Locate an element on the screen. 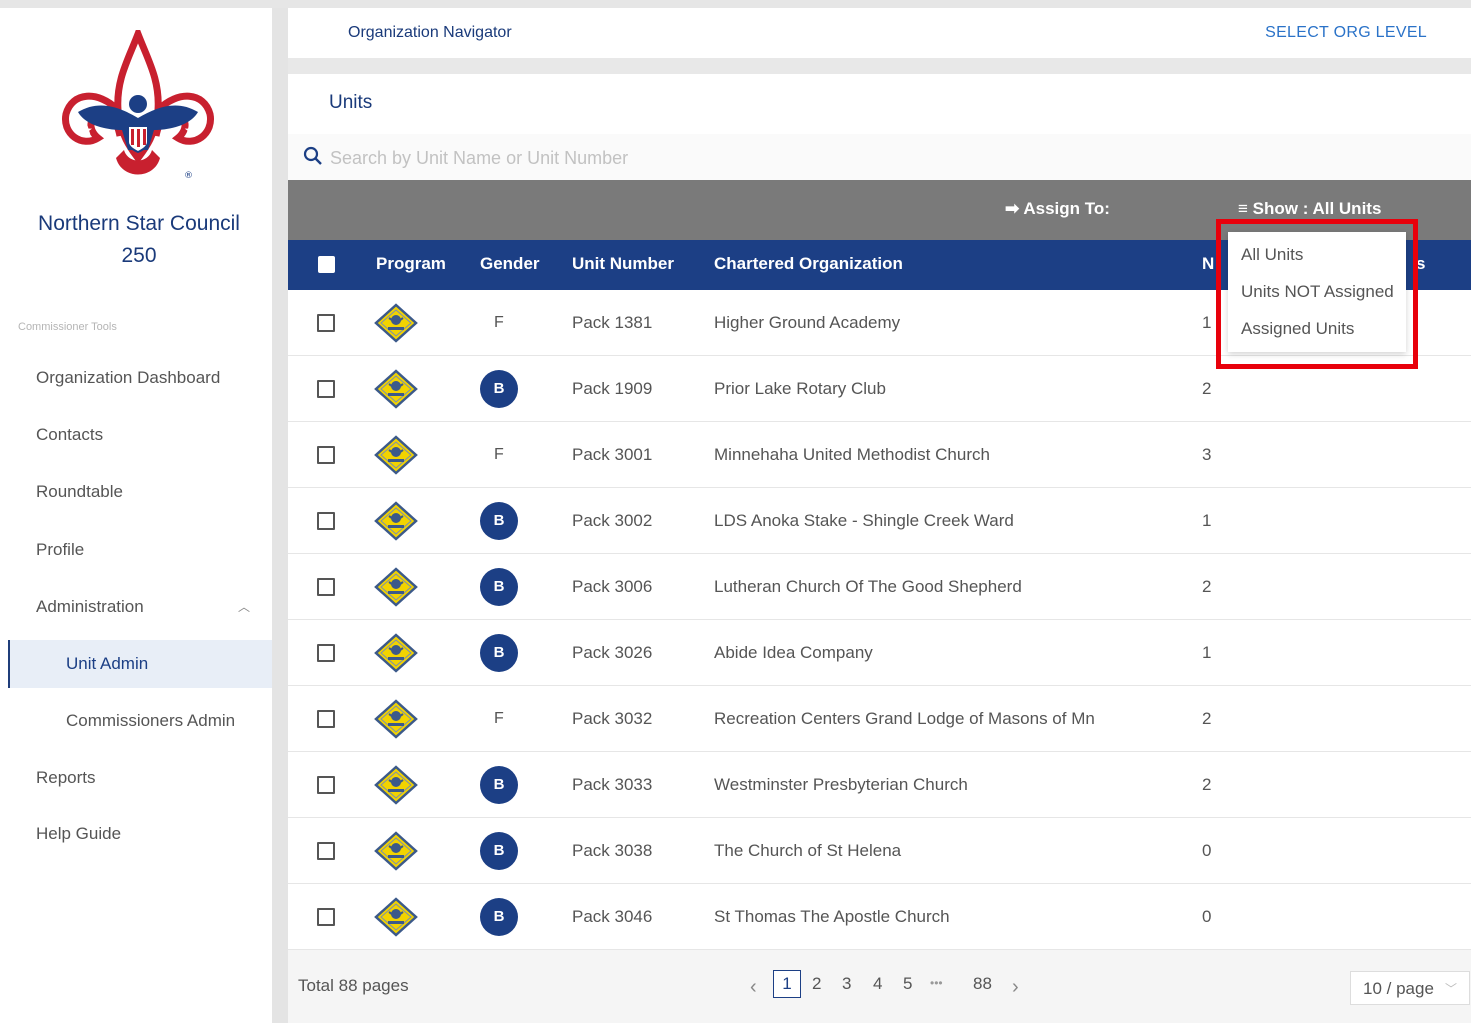  per-page-value: 10 / page is located at coordinates (1398, 988).